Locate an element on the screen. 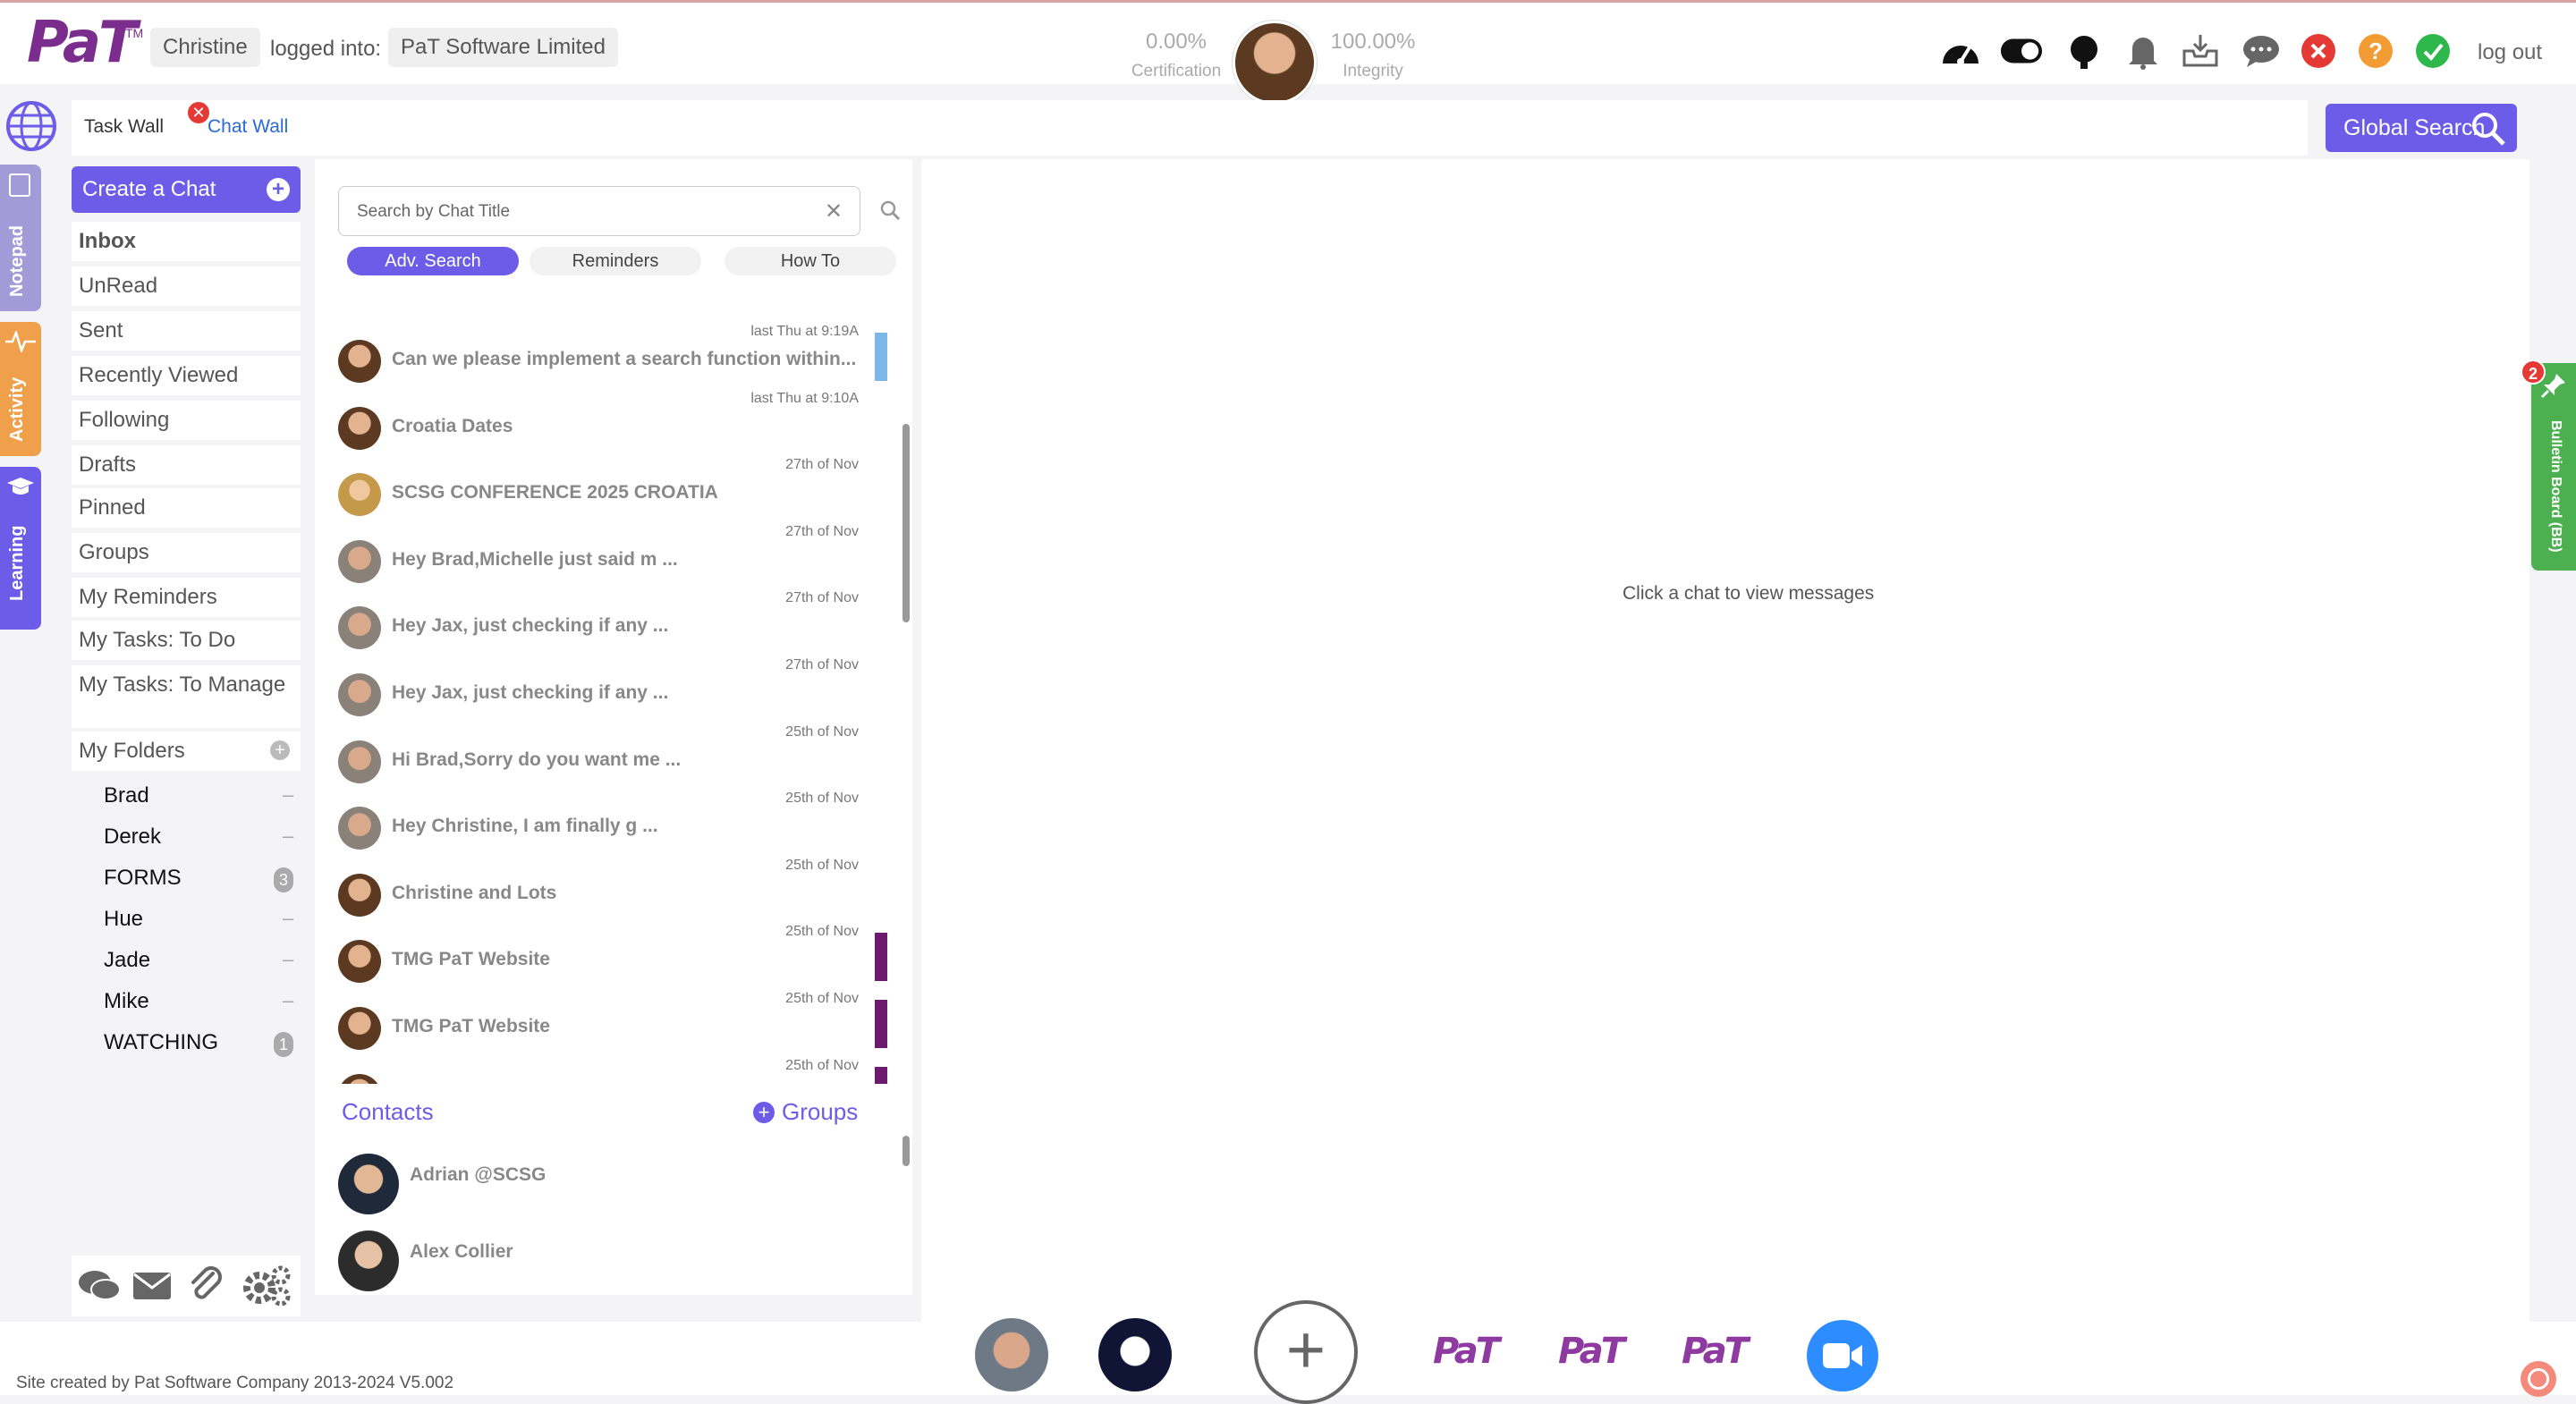  contacts-scrollbar is located at coordinates (906, 1151).